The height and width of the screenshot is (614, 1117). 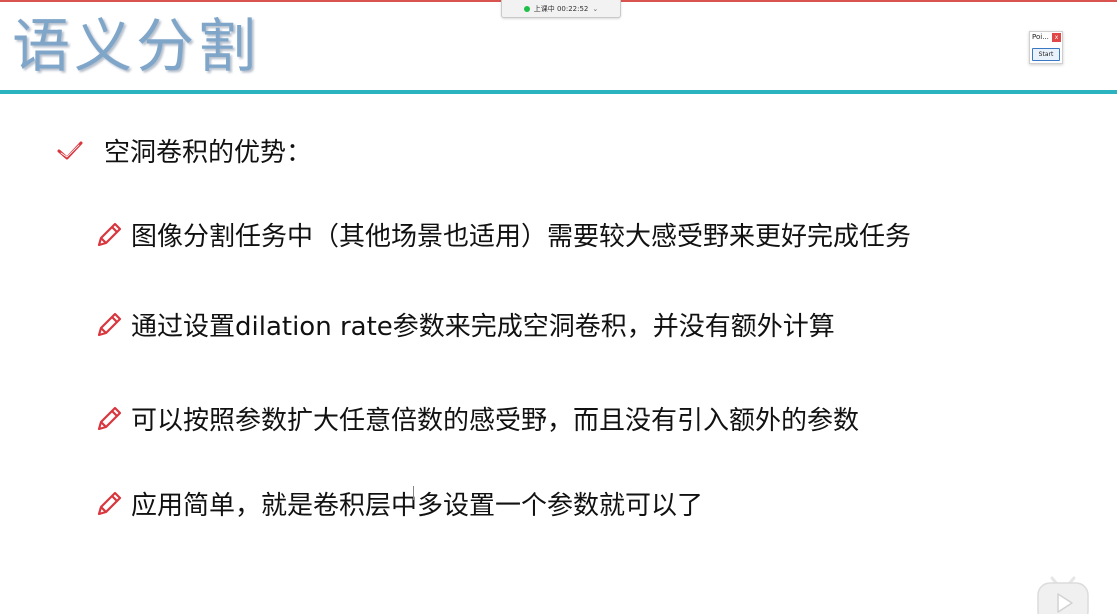 What do you see at coordinates (1046, 54) in the screenshot?
I see `start-button: Start` at bounding box center [1046, 54].